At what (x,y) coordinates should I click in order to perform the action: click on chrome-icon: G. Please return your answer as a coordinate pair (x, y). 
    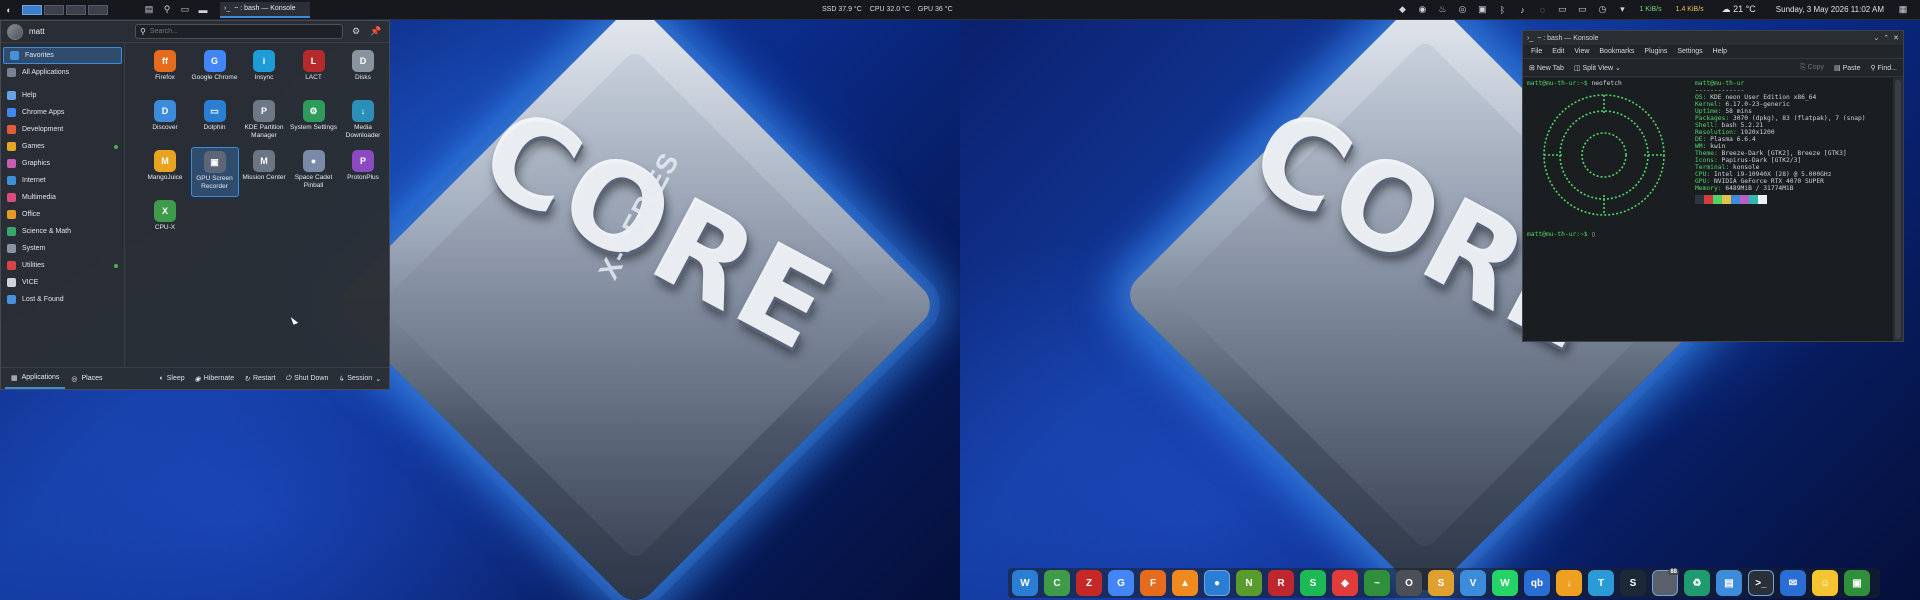
    Looking at the image, I should click on (1121, 583).